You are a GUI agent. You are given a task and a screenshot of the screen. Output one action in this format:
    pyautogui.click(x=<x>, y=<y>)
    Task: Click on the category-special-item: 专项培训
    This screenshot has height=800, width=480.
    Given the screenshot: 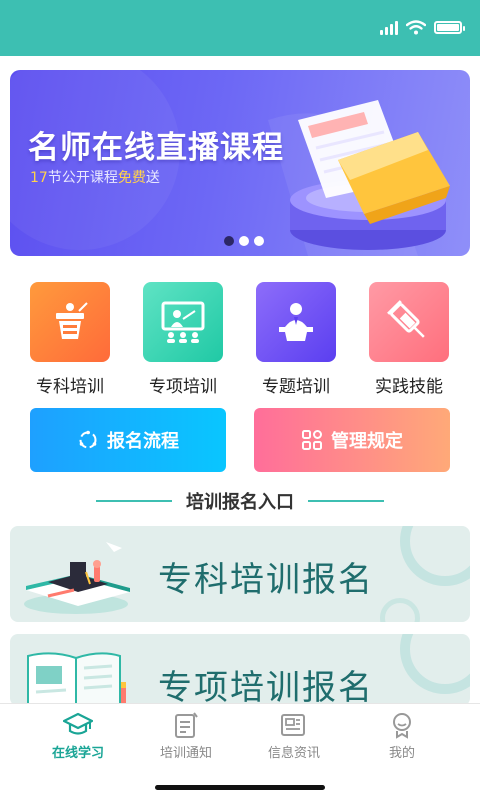 What is the action you would take?
    pyautogui.click(x=183, y=339)
    